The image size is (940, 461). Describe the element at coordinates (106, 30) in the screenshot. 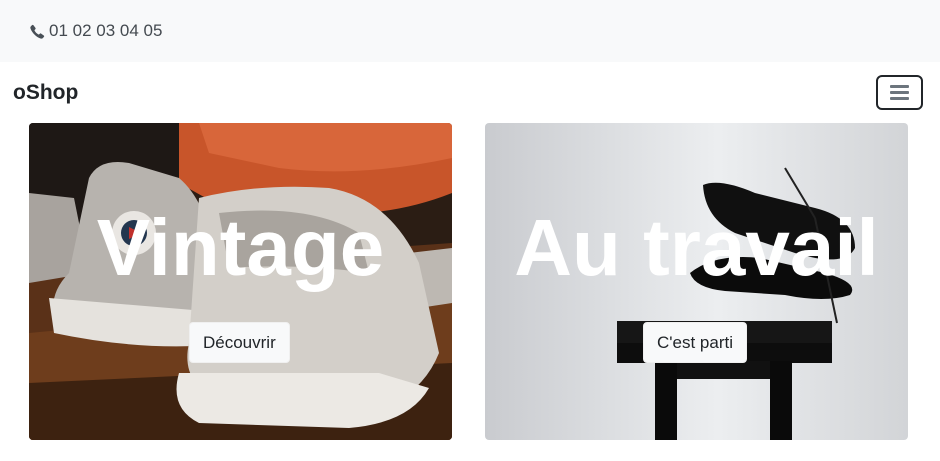

I see `phone-number: 01 02 03 04 05` at that location.